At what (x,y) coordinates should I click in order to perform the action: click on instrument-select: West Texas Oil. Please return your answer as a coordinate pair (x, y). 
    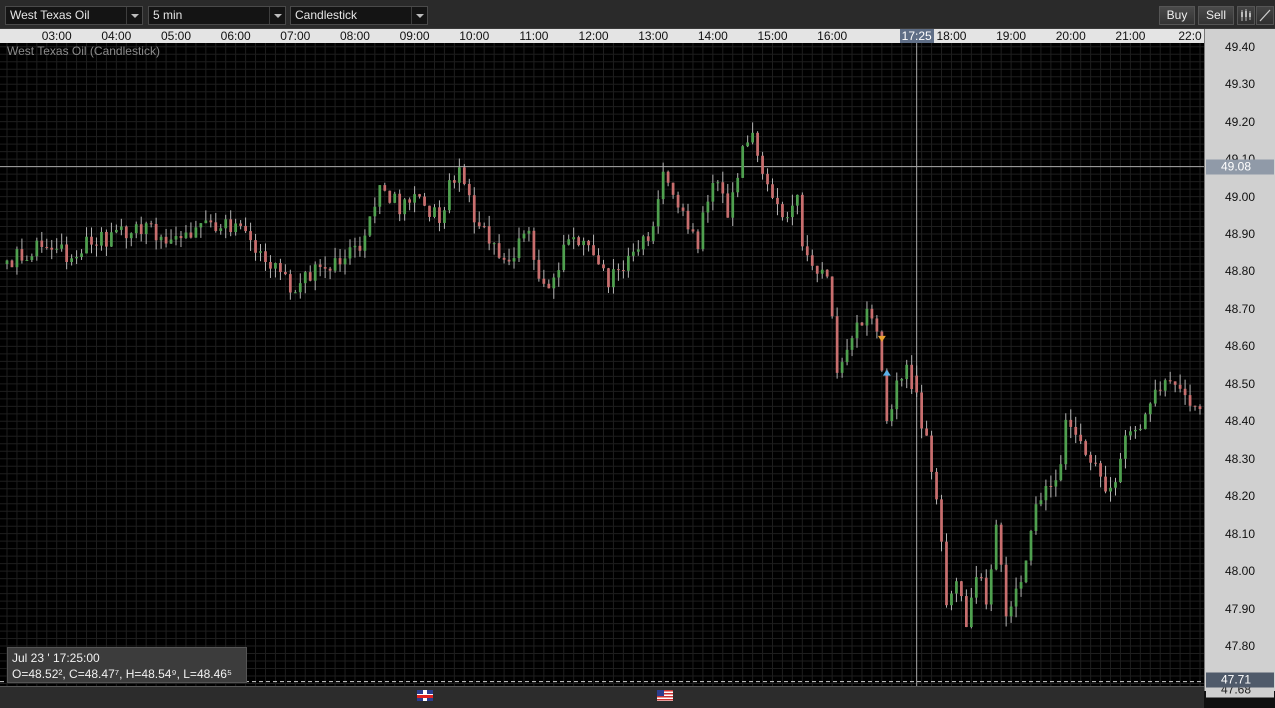
    Looking at the image, I should click on (74, 15).